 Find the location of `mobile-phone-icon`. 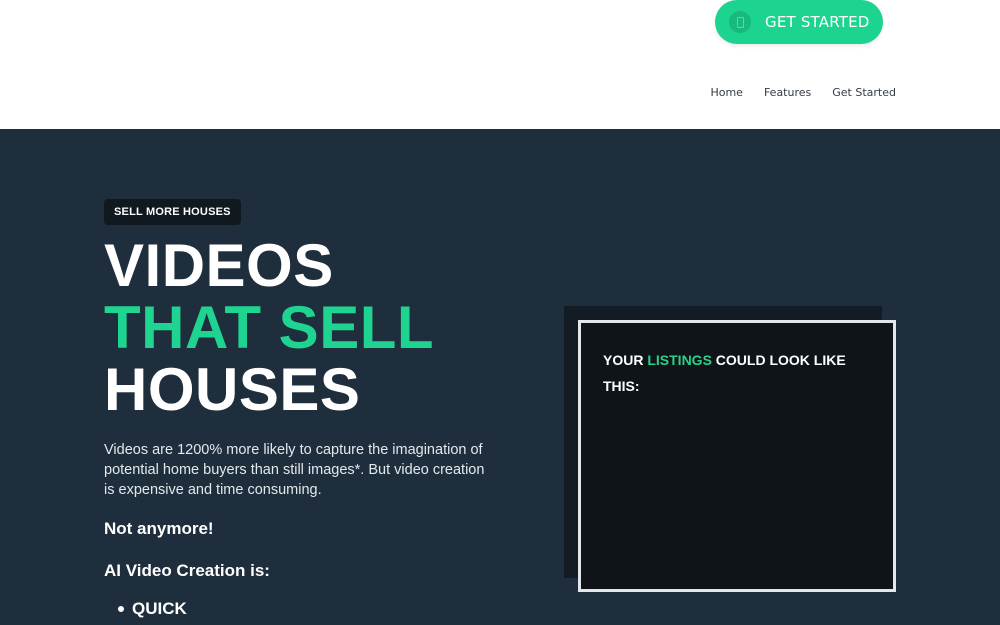

mobile-phone-icon is located at coordinates (740, 22).